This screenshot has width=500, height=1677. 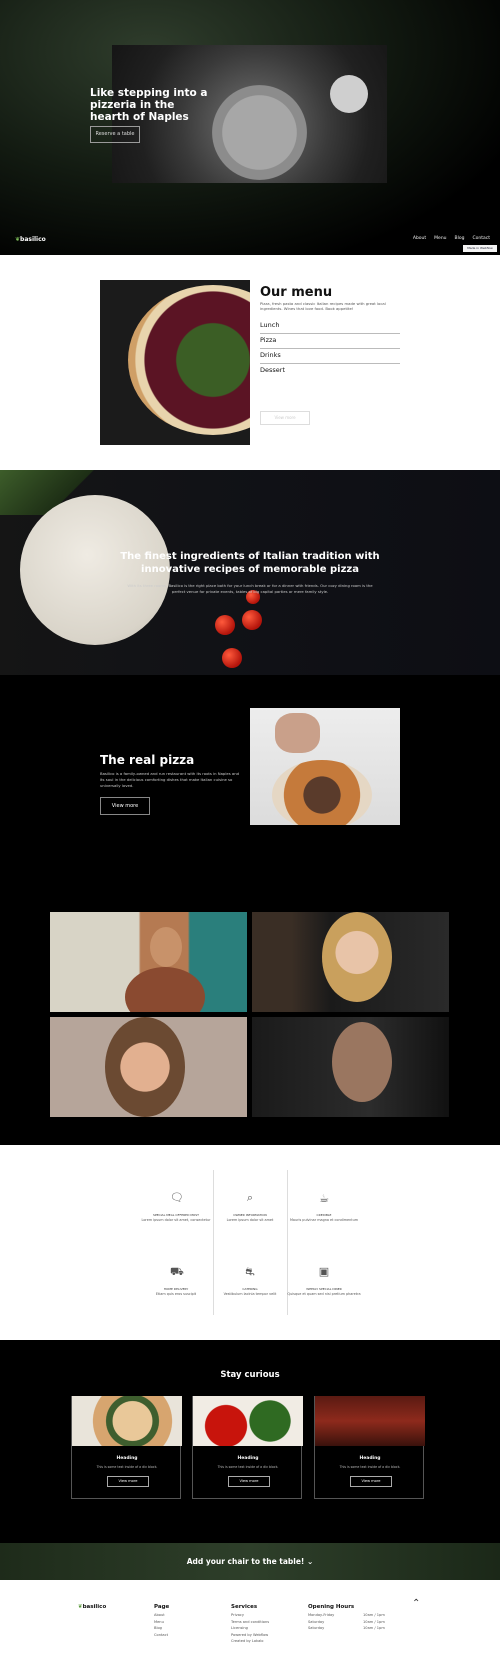 What do you see at coordinates (175, 362) in the screenshot?
I see `menu-pizza-image` at bounding box center [175, 362].